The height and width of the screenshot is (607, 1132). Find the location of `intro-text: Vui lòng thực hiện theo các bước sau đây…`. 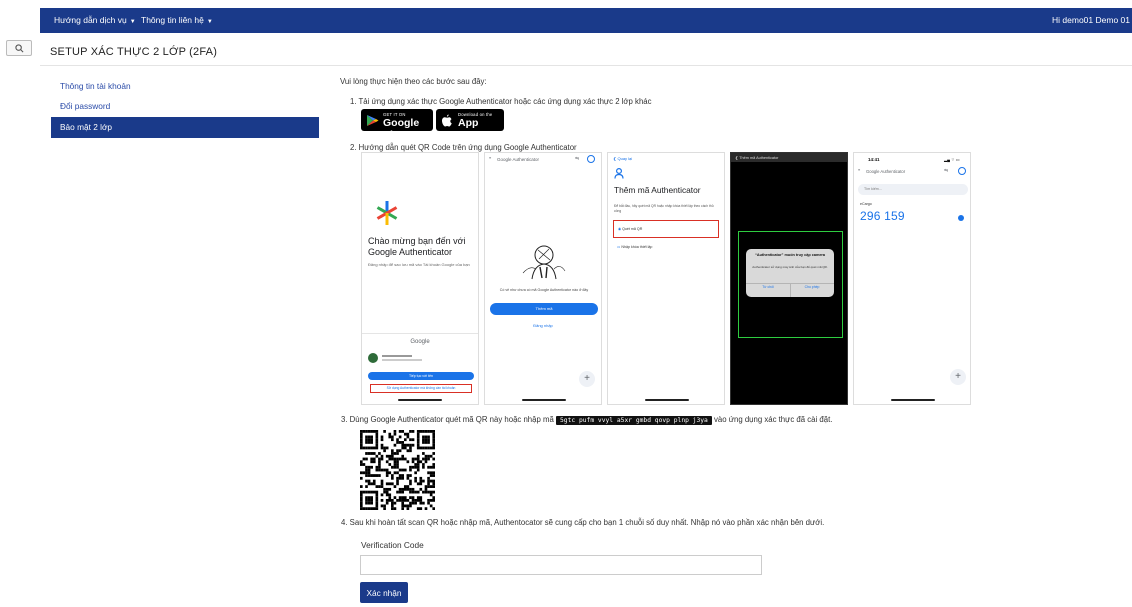

intro-text: Vui lòng thực hiện theo các bước sau đây… is located at coordinates (413, 81).